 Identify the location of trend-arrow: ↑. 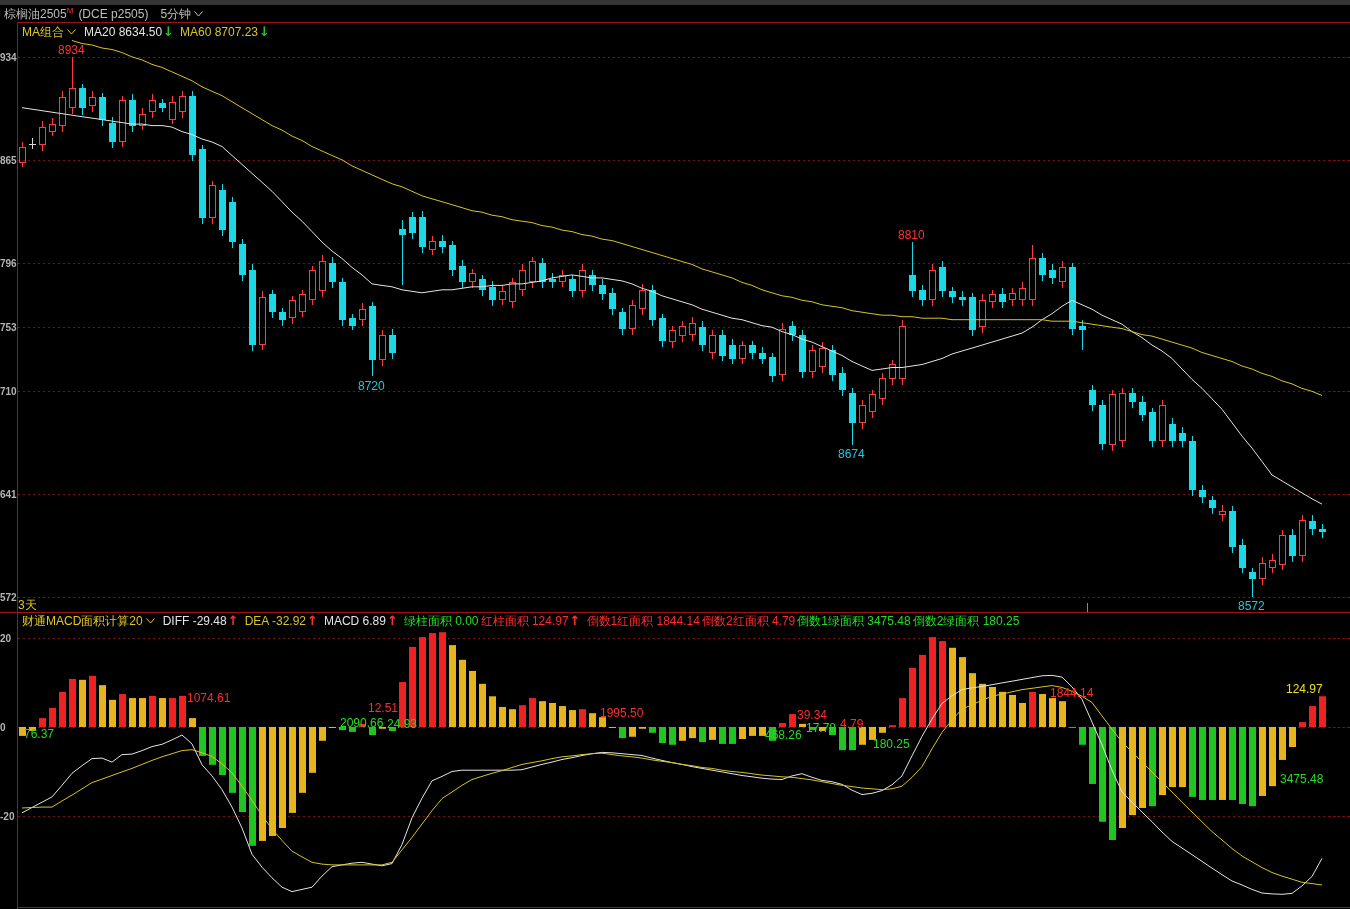
(312, 621).